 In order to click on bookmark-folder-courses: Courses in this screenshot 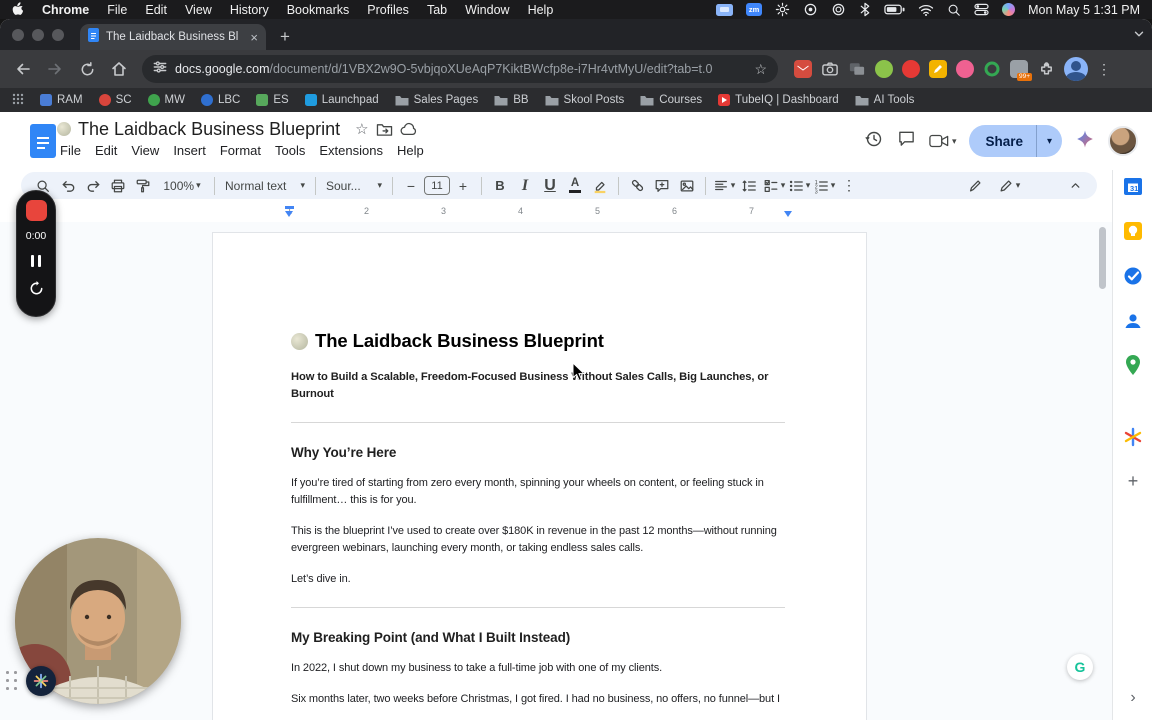, I will do `click(671, 100)`.